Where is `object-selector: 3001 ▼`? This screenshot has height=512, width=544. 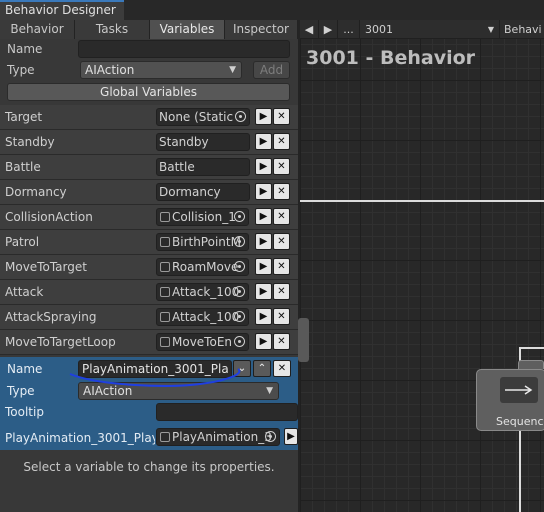 object-selector: 3001 ▼ is located at coordinates (430, 29).